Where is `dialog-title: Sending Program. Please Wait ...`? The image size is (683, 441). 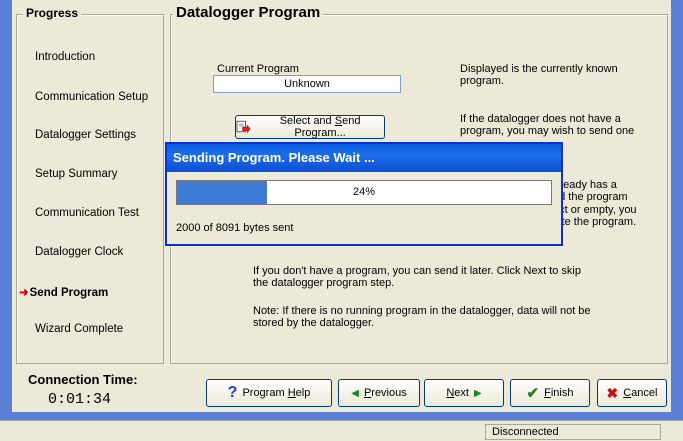
dialog-title: Sending Program. Please Wait ... is located at coordinates (364, 158).